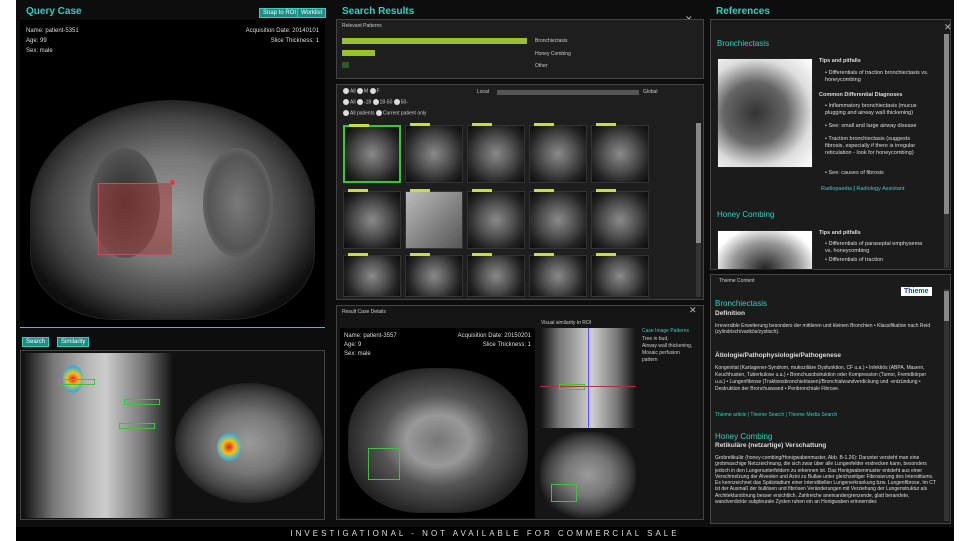 The image size is (969, 541). I want to click on query-acq-date: Acquisition Date: 20140101, so click(282, 31).